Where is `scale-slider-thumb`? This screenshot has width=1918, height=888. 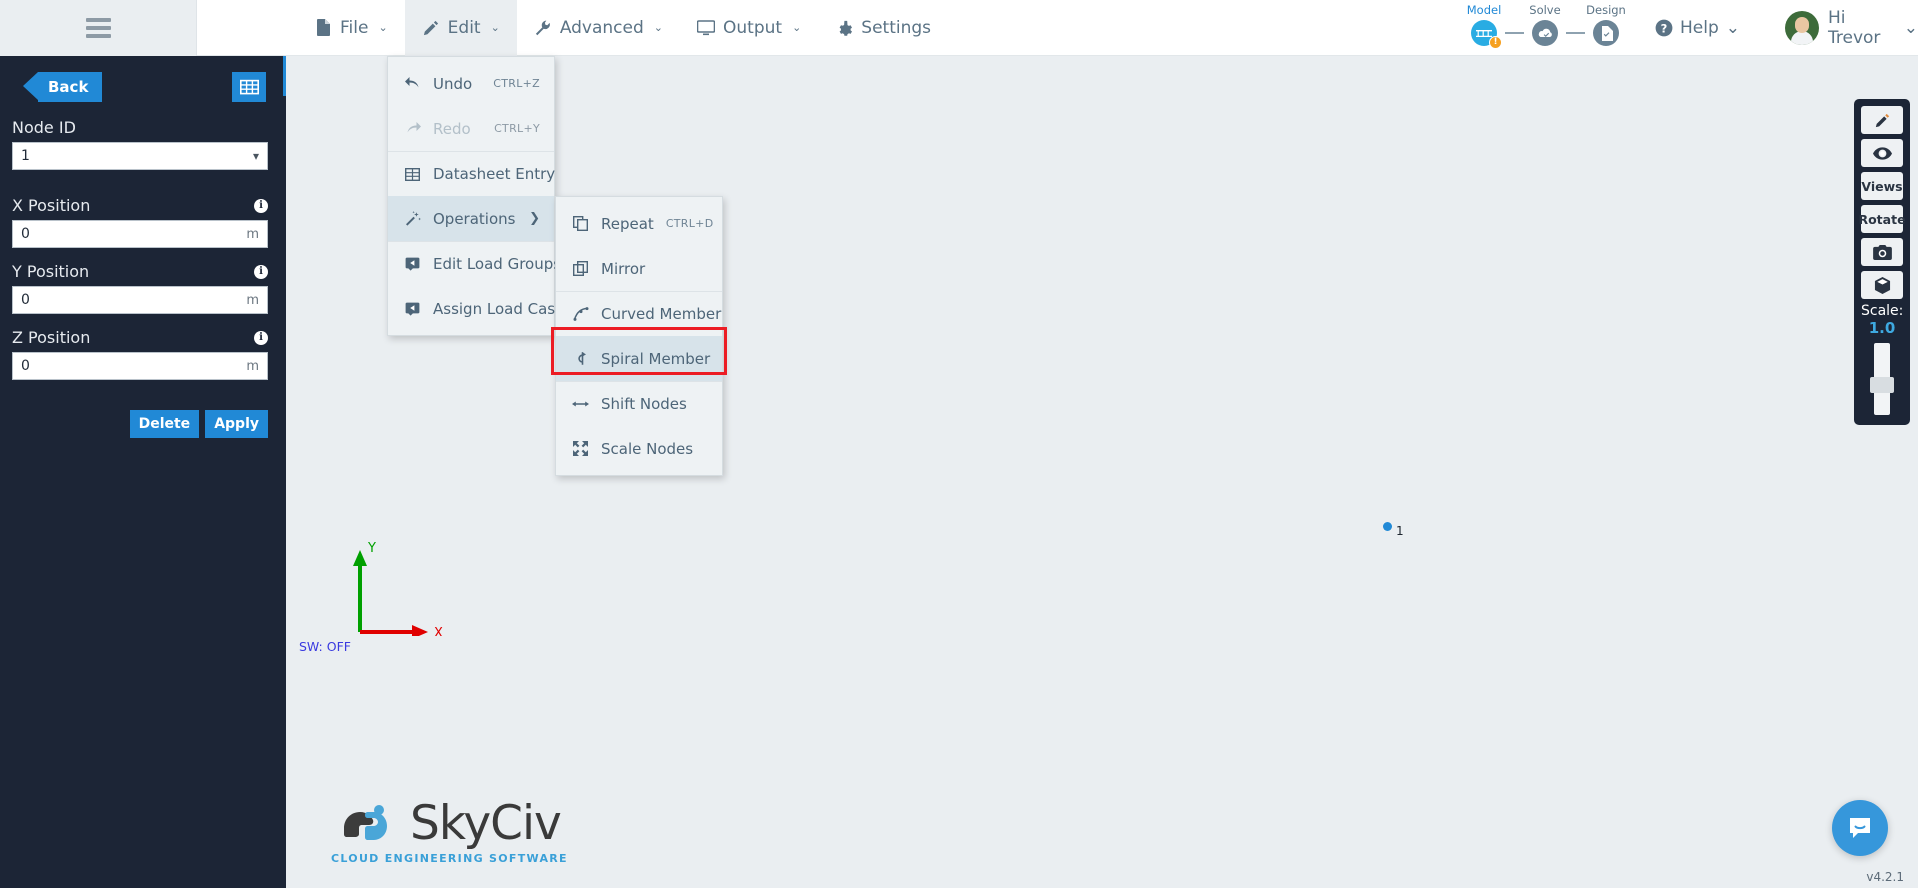
scale-slider-thumb is located at coordinates (1882, 384).